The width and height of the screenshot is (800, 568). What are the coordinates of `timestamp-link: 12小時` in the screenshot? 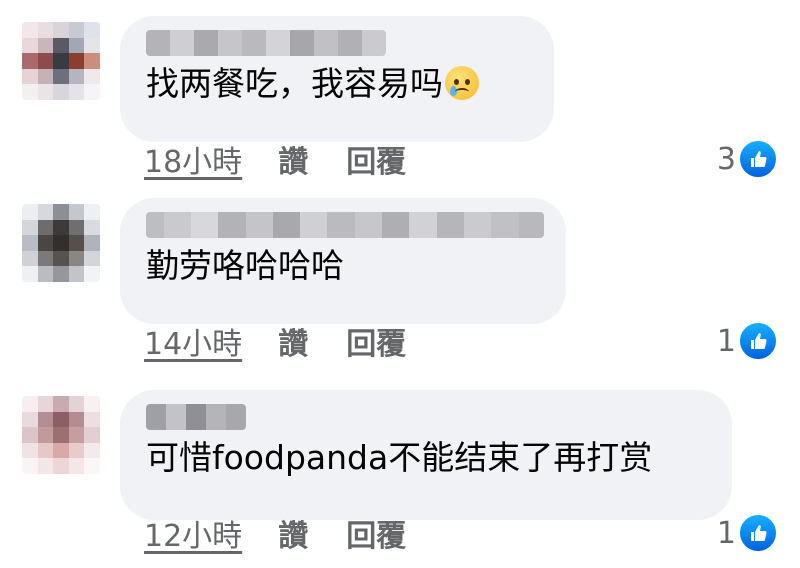 It's located at (193, 533).